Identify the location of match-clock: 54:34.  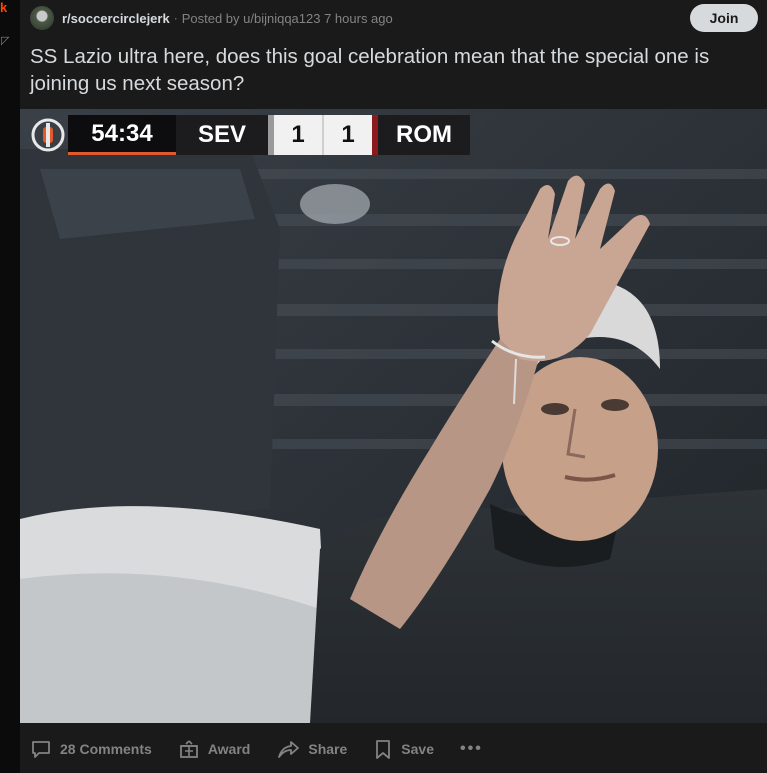
(122, 135).